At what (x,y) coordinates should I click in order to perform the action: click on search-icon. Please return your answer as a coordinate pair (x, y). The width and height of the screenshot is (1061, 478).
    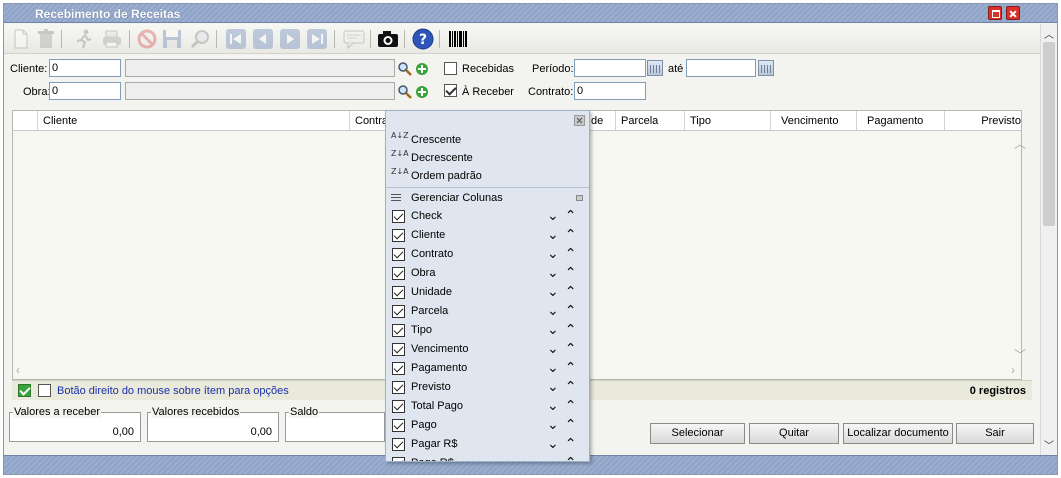
    Looking at the image, I should click on (200, 39).